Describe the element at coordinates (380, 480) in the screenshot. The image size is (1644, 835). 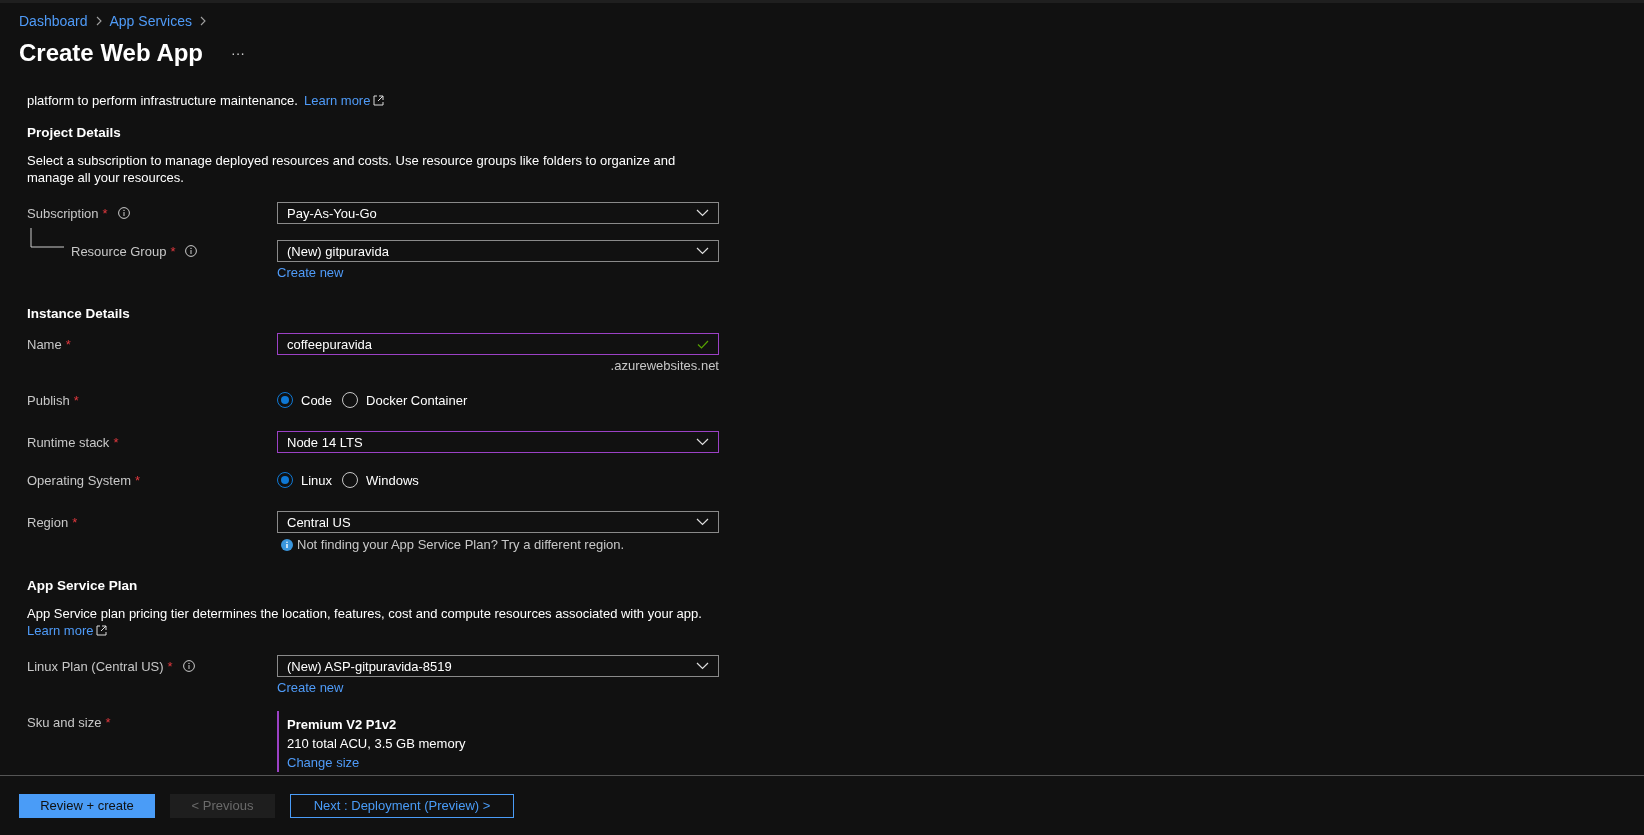
I see `radio-option: Windows` at that location.